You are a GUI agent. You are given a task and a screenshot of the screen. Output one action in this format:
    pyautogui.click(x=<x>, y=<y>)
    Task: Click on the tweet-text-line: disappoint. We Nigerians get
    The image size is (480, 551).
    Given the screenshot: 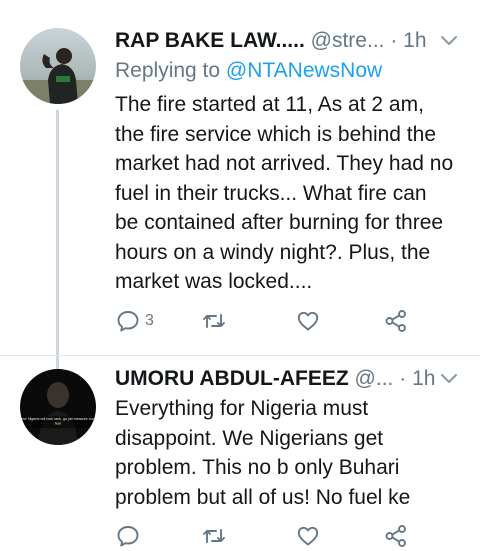 What is the action you would take?
    pyautogui.click(x=249, y=438)
    